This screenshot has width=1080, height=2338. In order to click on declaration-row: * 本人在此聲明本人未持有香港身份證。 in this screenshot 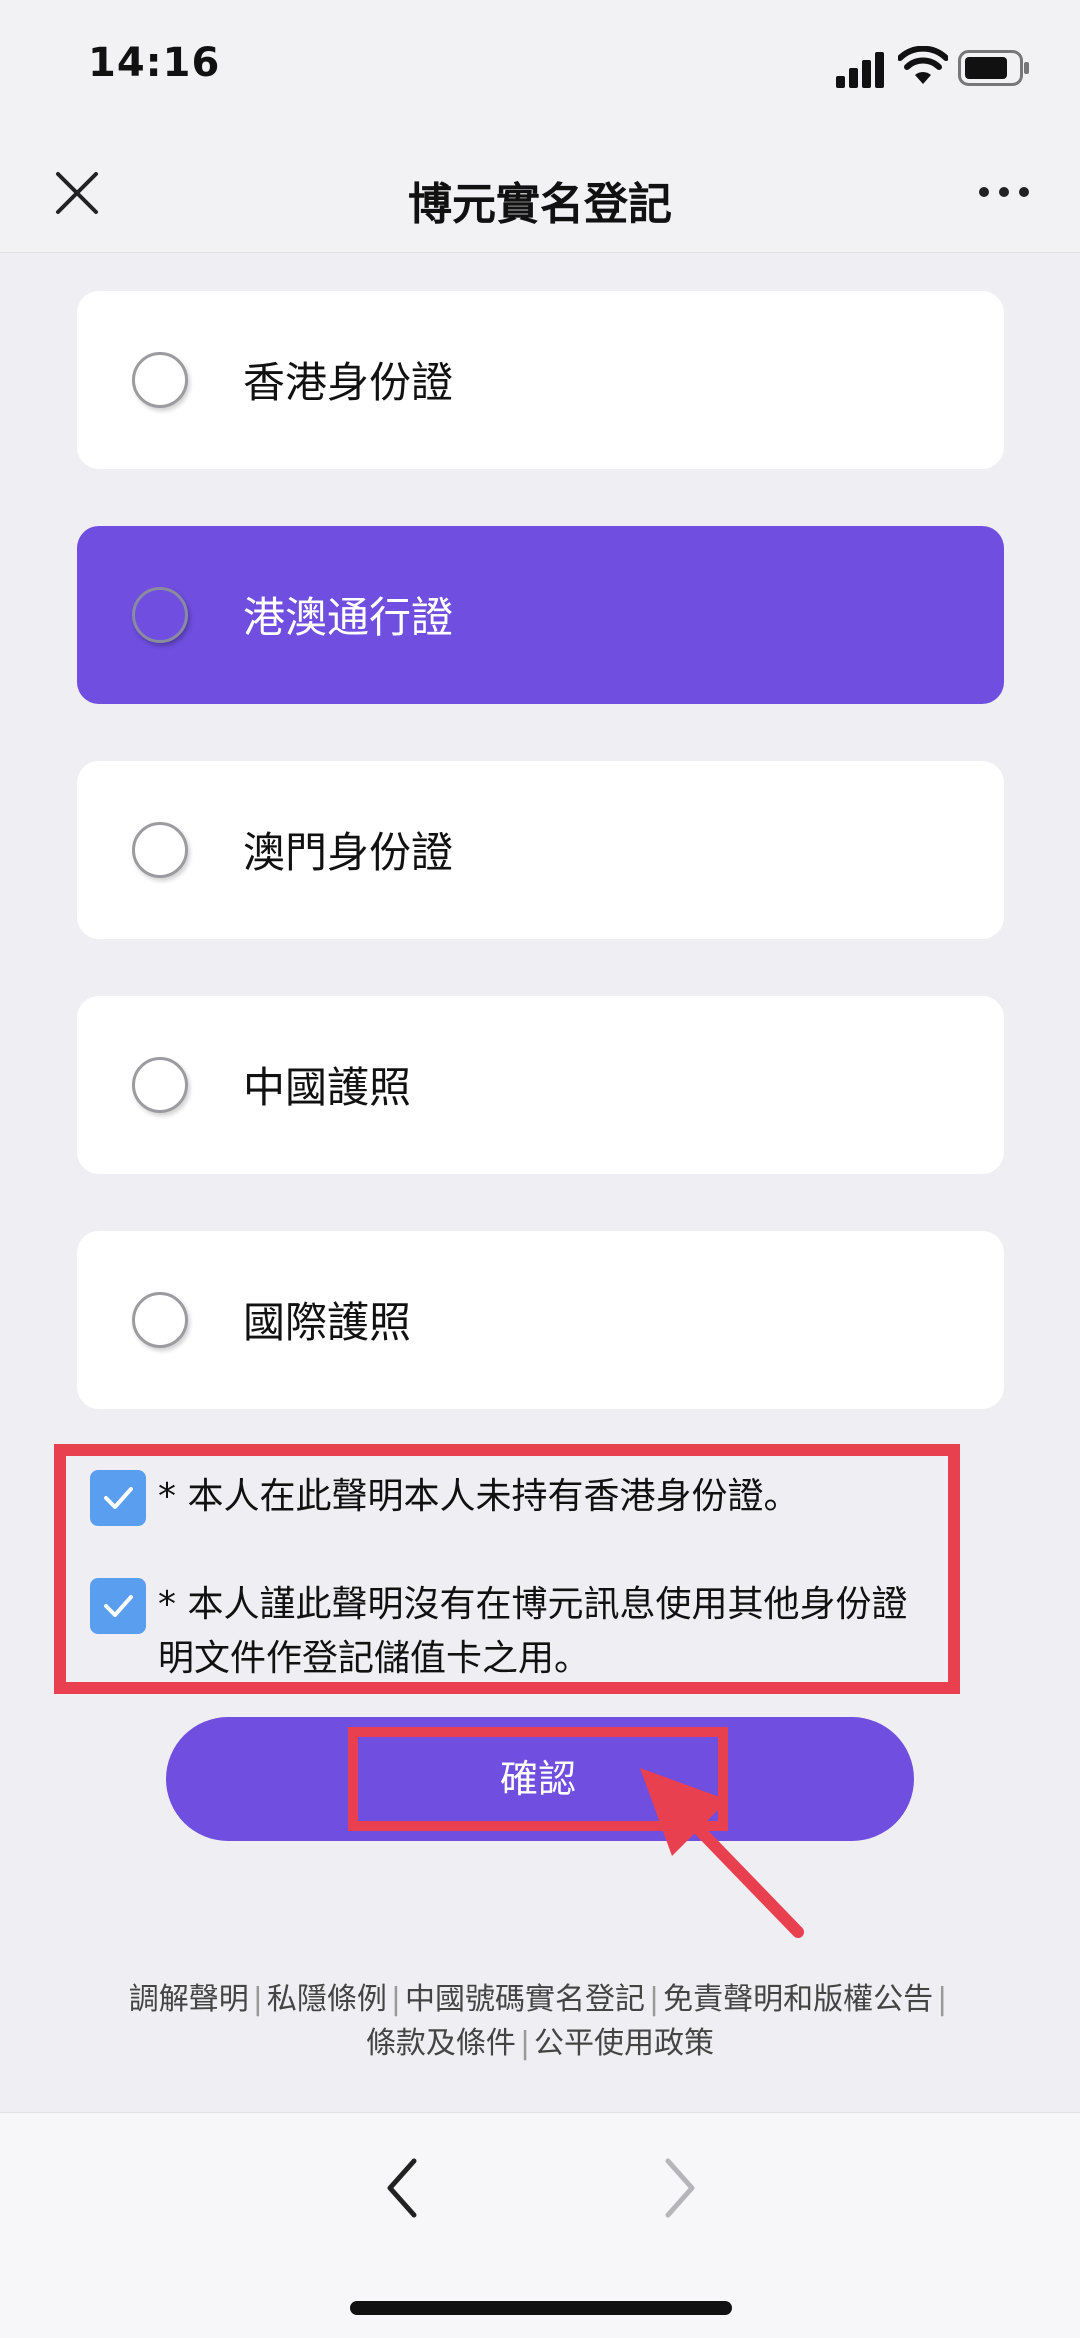, I will do `click(514, 1498)`.